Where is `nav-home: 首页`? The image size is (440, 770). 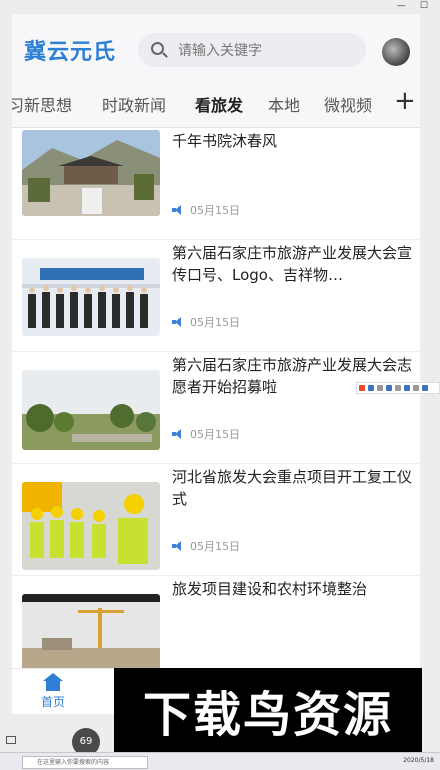
nav-home: 首页 is located at coordinates (53, 691).